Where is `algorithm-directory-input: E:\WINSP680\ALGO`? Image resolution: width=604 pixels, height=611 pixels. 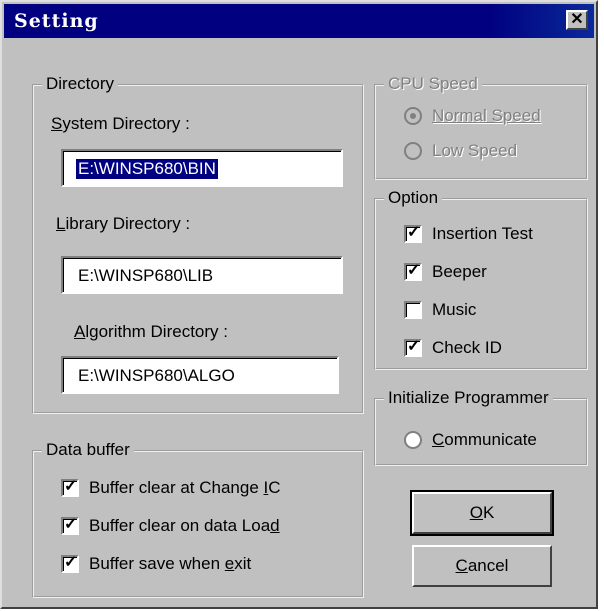 algorithm-directory-input: E:\WINSP680\ALGO is located at coordinates (200, 375).